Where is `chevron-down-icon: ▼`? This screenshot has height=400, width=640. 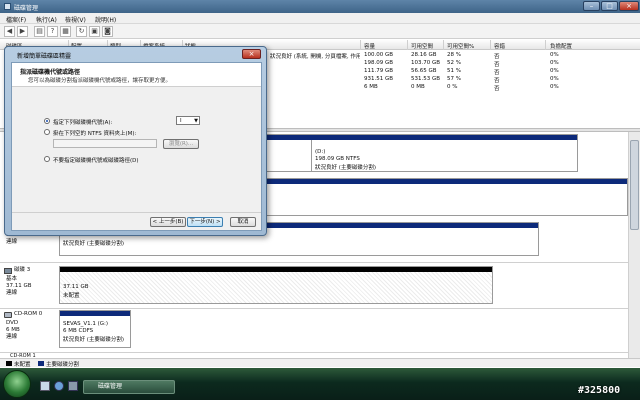 chevron-down-icon: ▼ is located at coordinates (196, 121).